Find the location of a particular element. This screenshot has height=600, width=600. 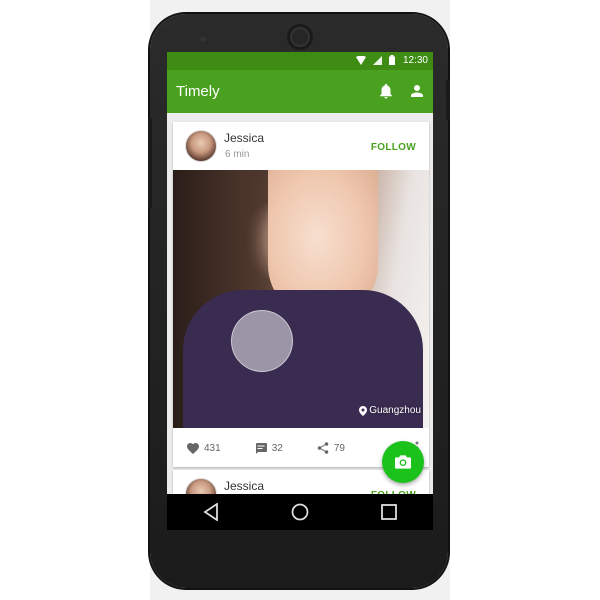

home-button is located at coordinates (300, 512).